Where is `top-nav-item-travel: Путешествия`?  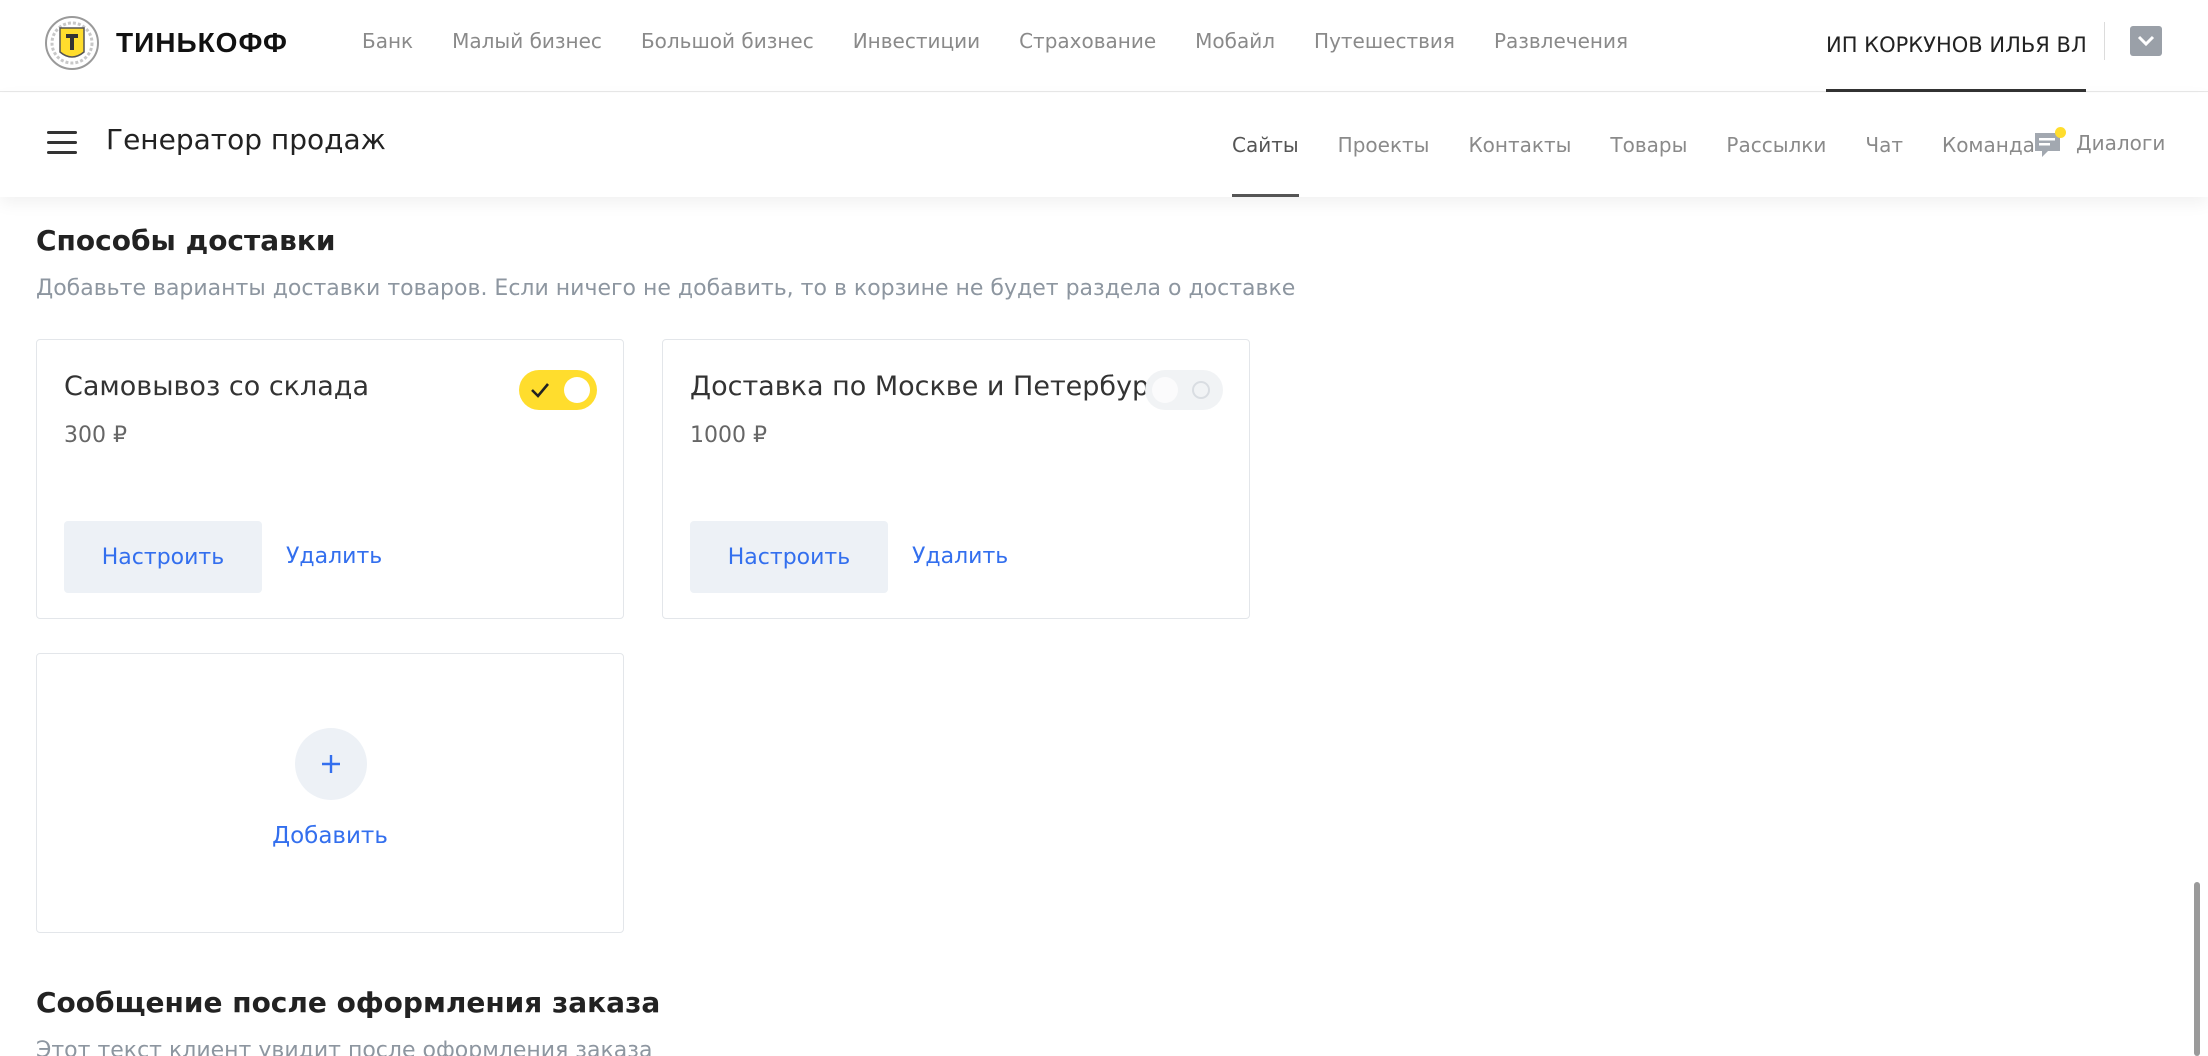
top-nav-item-travel: Путешествия is located at coordinates (1384, 41).